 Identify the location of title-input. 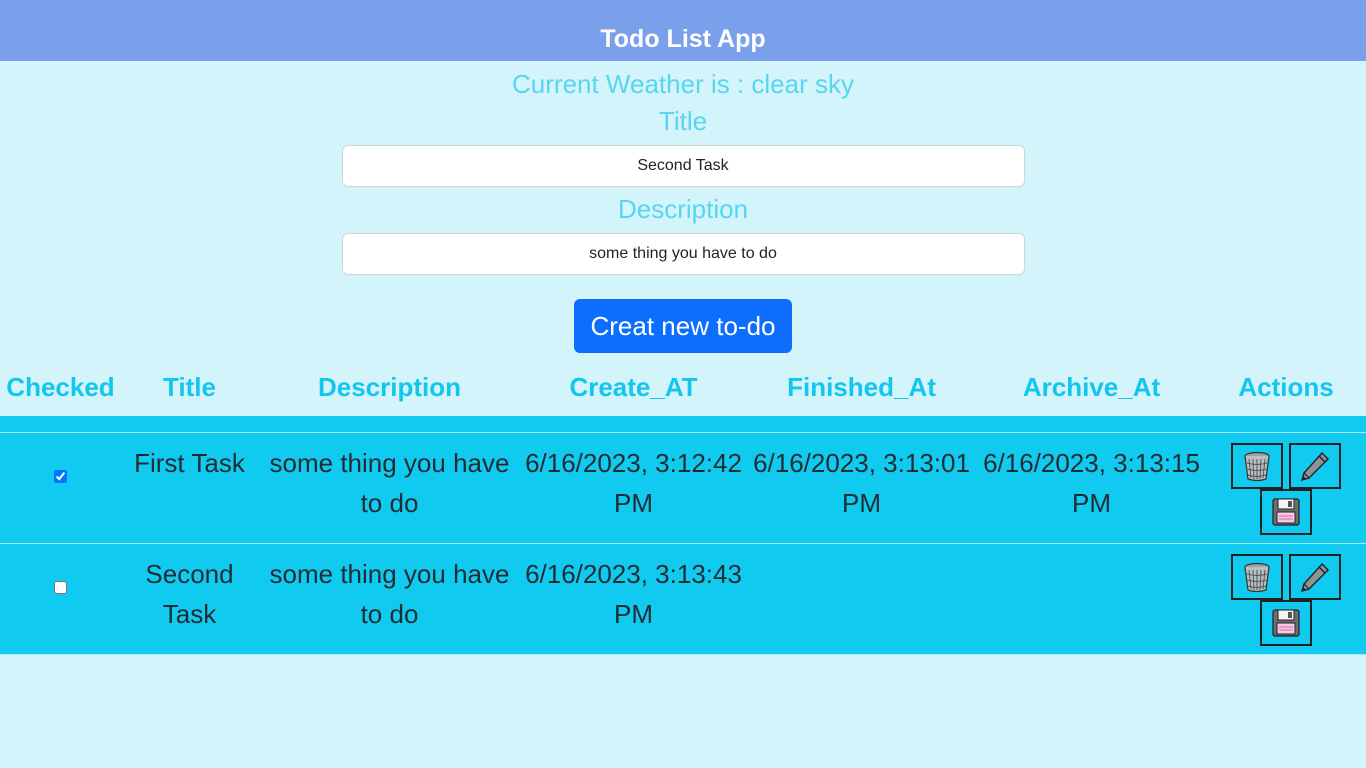
(683, 166).